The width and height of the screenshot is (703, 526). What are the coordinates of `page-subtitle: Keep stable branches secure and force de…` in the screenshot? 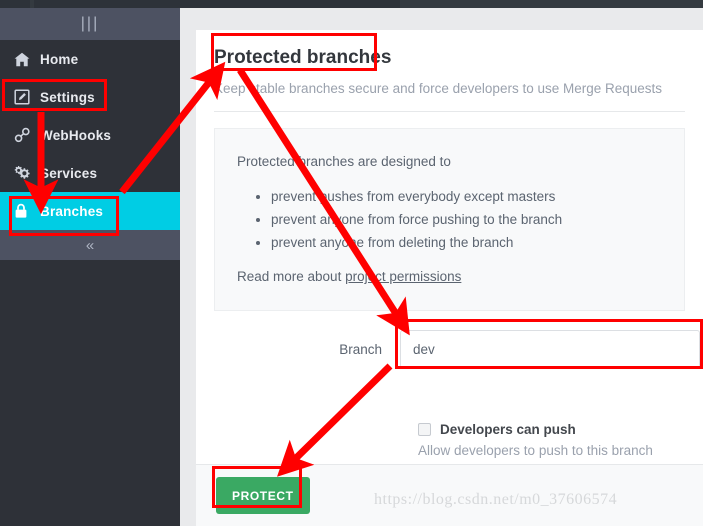 It's located at (438, 88).